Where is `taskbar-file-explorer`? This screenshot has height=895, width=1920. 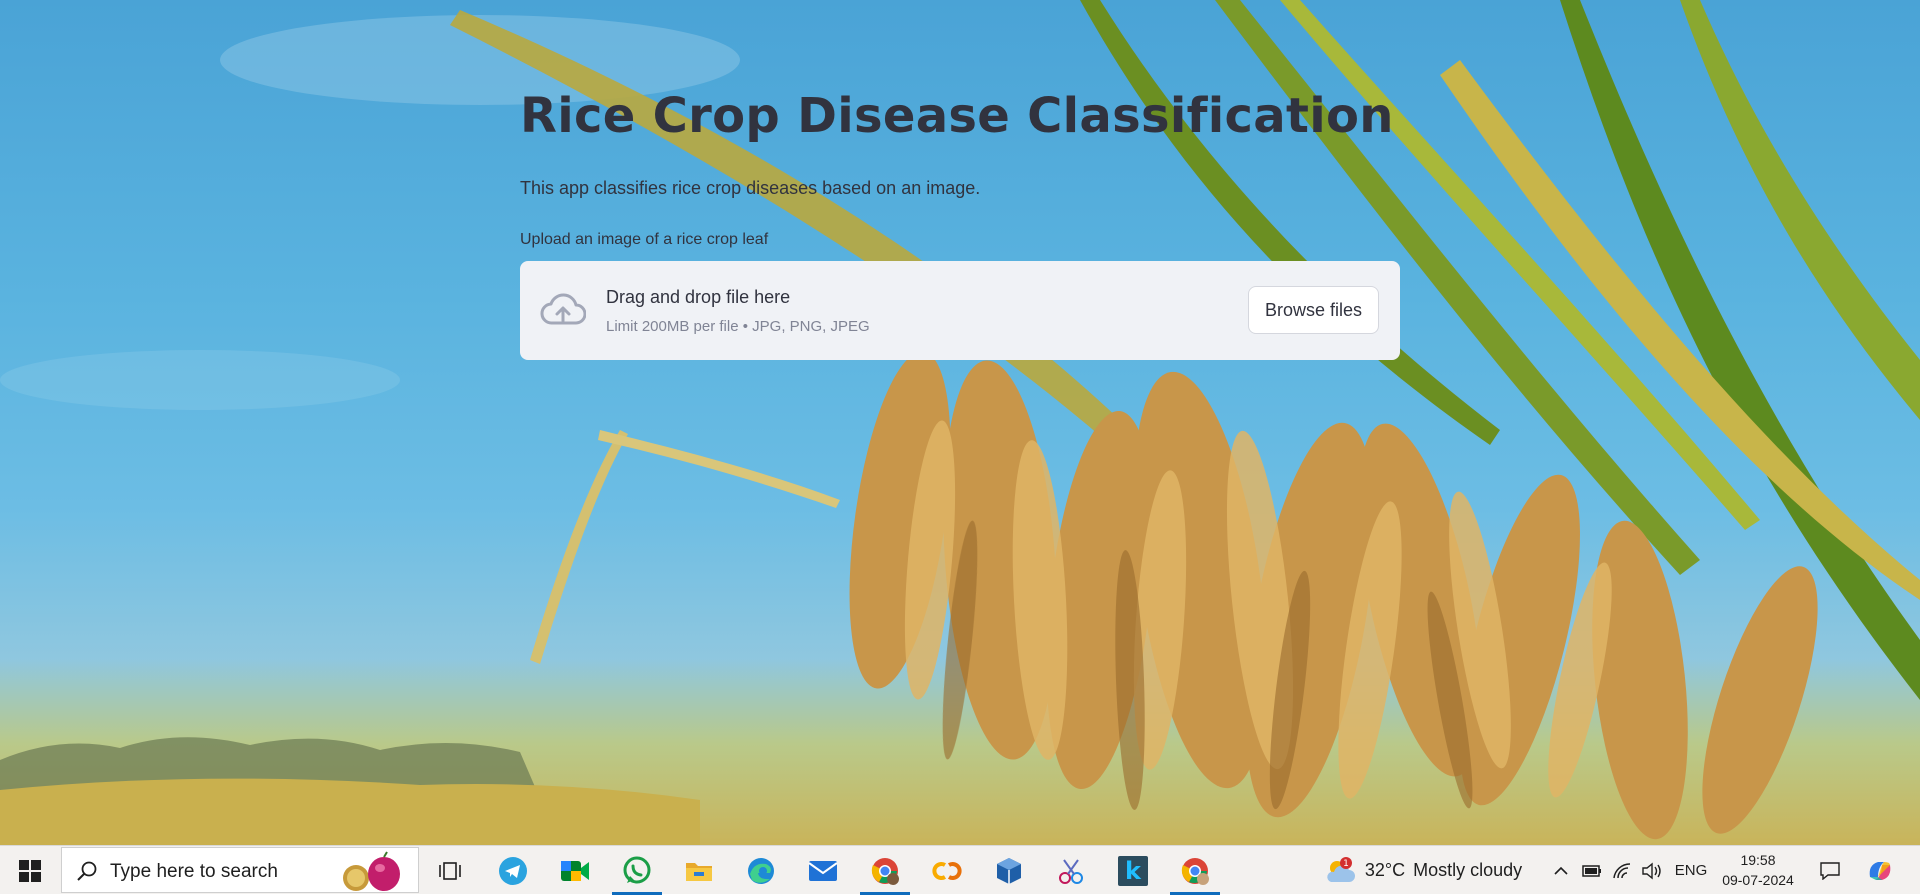 taskbar-file-explorer is located at coordinates (699, 870).